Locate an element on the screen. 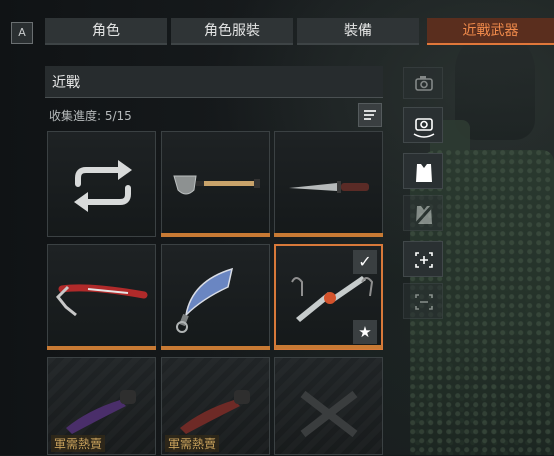  camera-rotate-button is located at coordinates (423, 125).